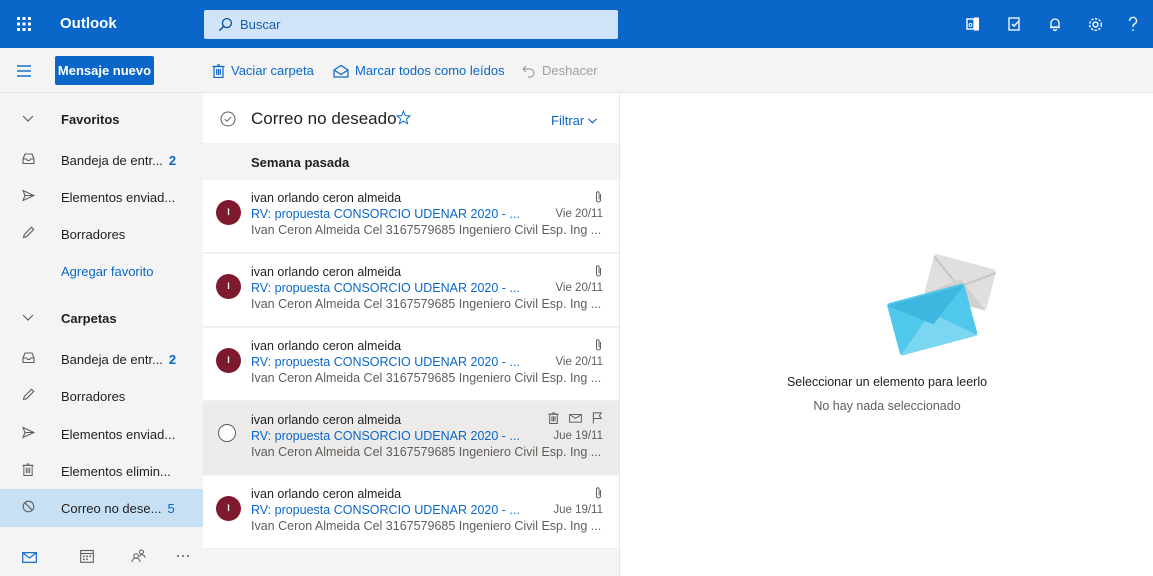  Describe the element at coordinates (419, 70) in the screenshot. I see `mark-all-read-button: Marcar todos como leídos` at that location.